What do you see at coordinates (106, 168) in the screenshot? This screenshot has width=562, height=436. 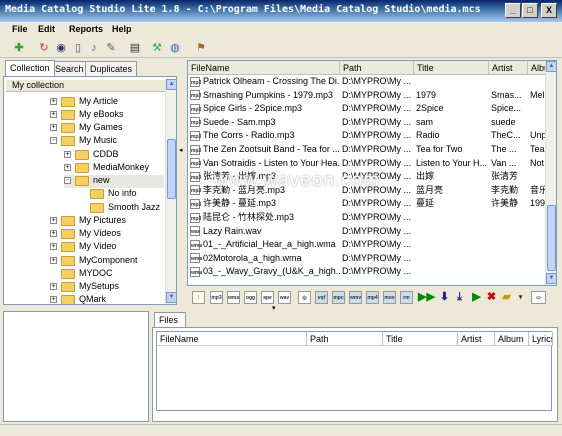 I see `tree-item: + MediaMonkey` at bounding box center [106, 168].